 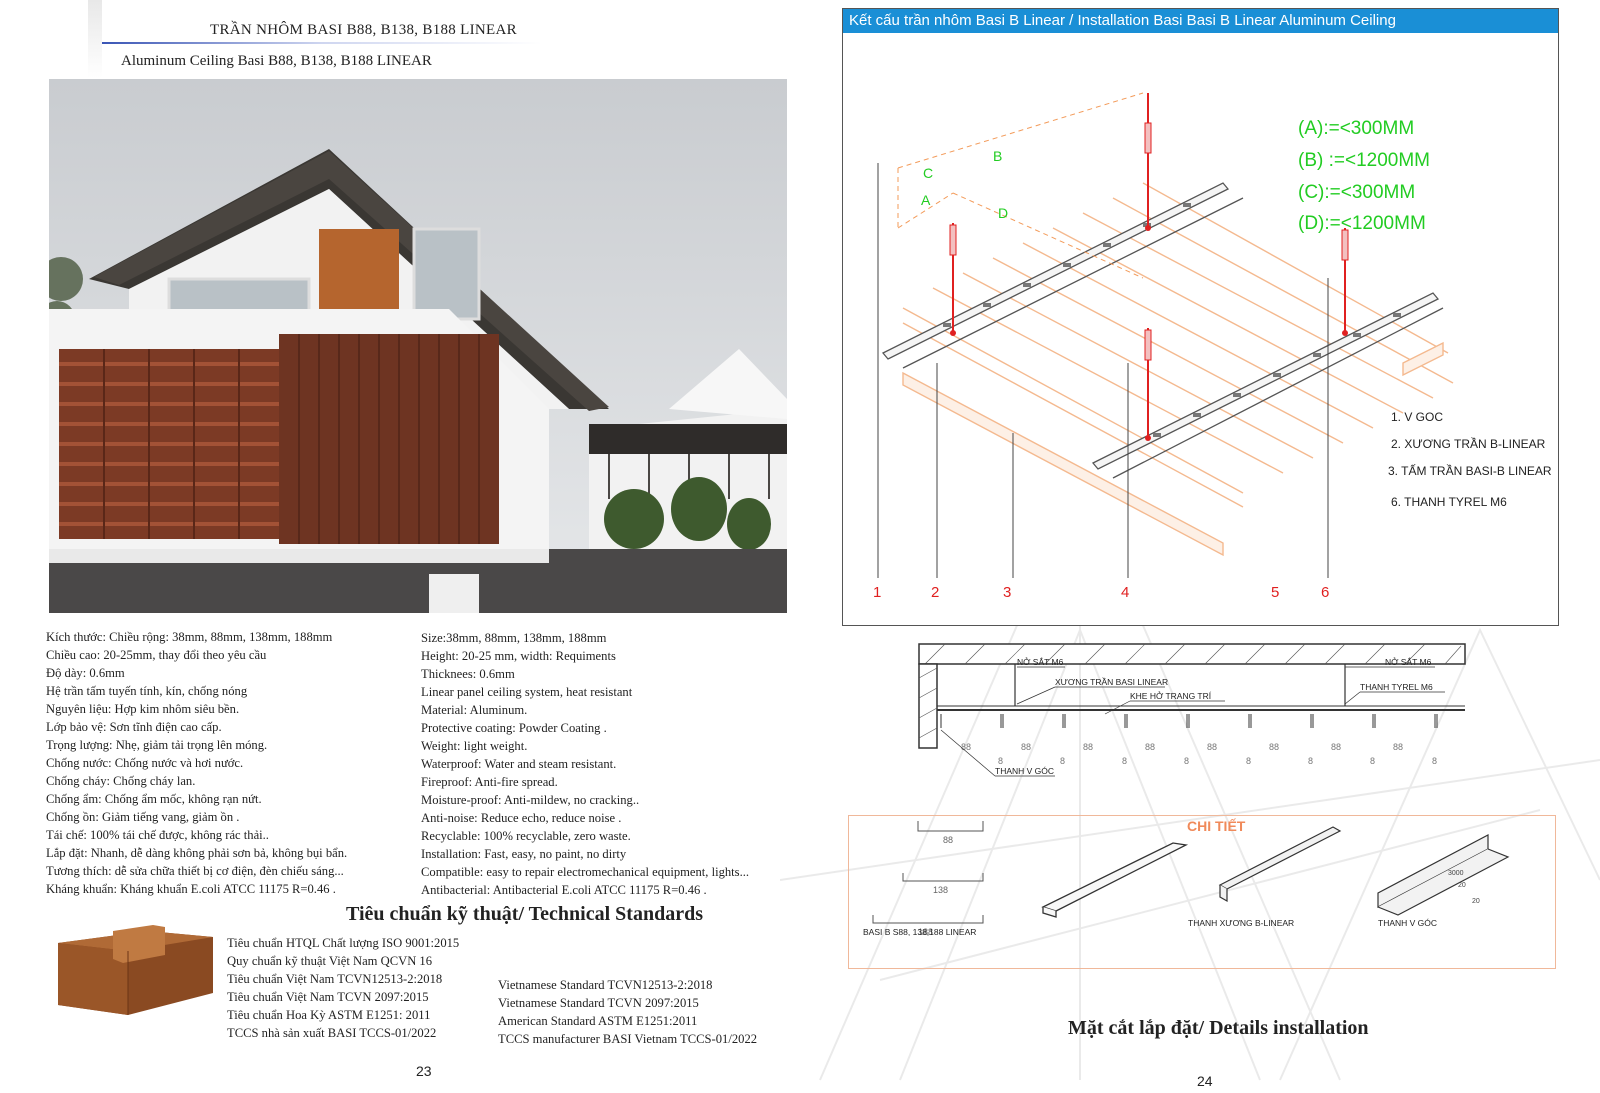 I want to click on angle-dim: 20, so click(x=1462, y=885).